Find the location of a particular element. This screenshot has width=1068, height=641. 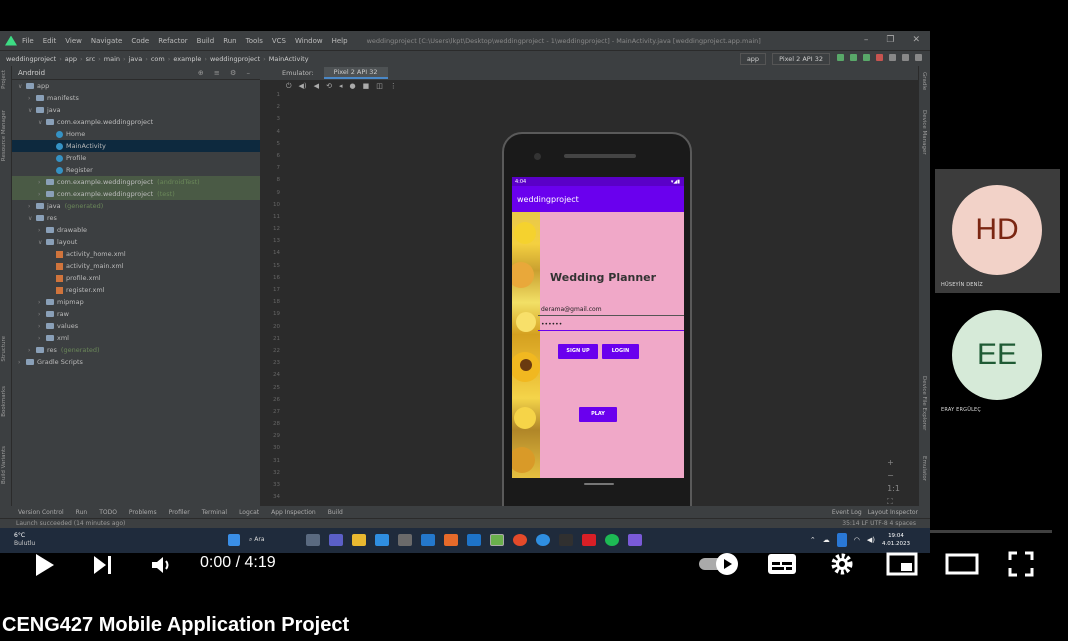

breadcrumb-com: com is located at coordinates (158, 59).